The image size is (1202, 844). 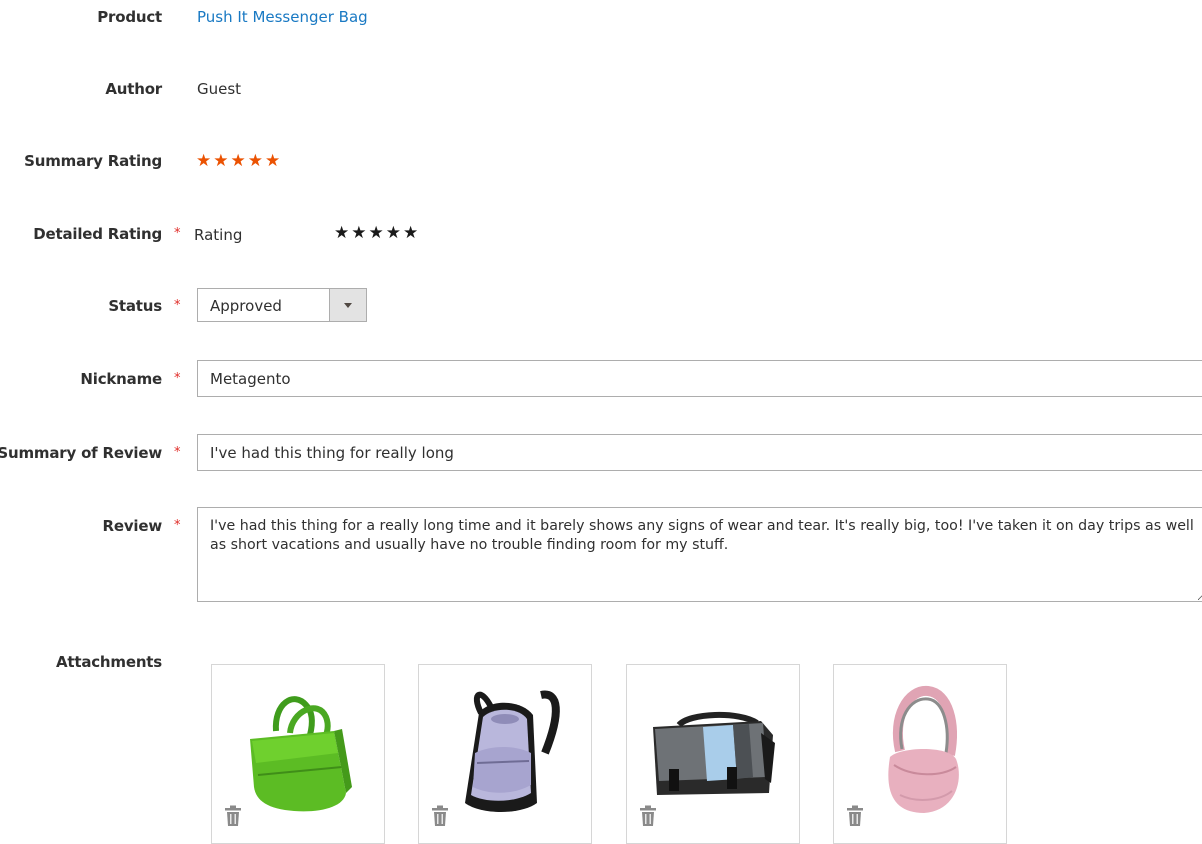 I want to click on summary-rating-label: Summary Rating, so click(x=93, y=161).